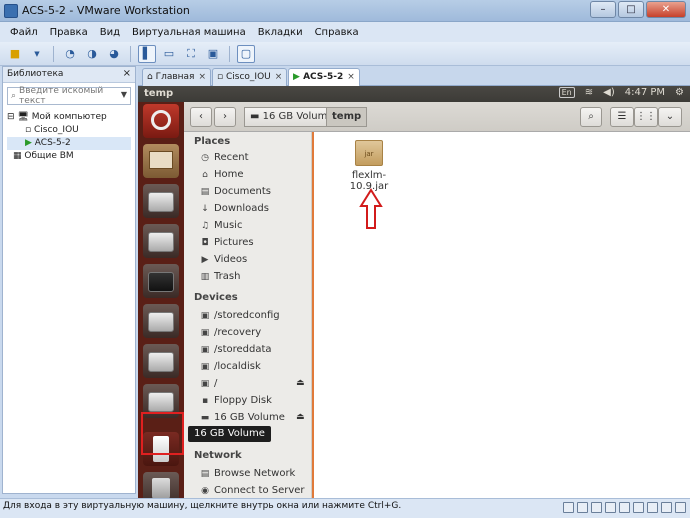 This screenshot has width=690, height=518. I want to click on sidebar-item-storeddata: ▣ /storeddata, so click(236, 349).